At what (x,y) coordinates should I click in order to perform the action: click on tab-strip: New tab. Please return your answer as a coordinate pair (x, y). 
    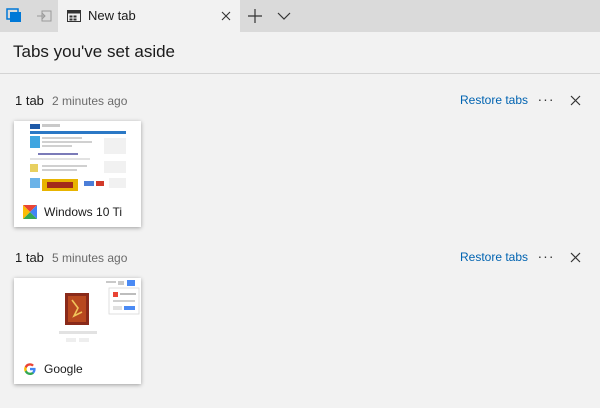
    Looking at the image, I should click on (300, 16).